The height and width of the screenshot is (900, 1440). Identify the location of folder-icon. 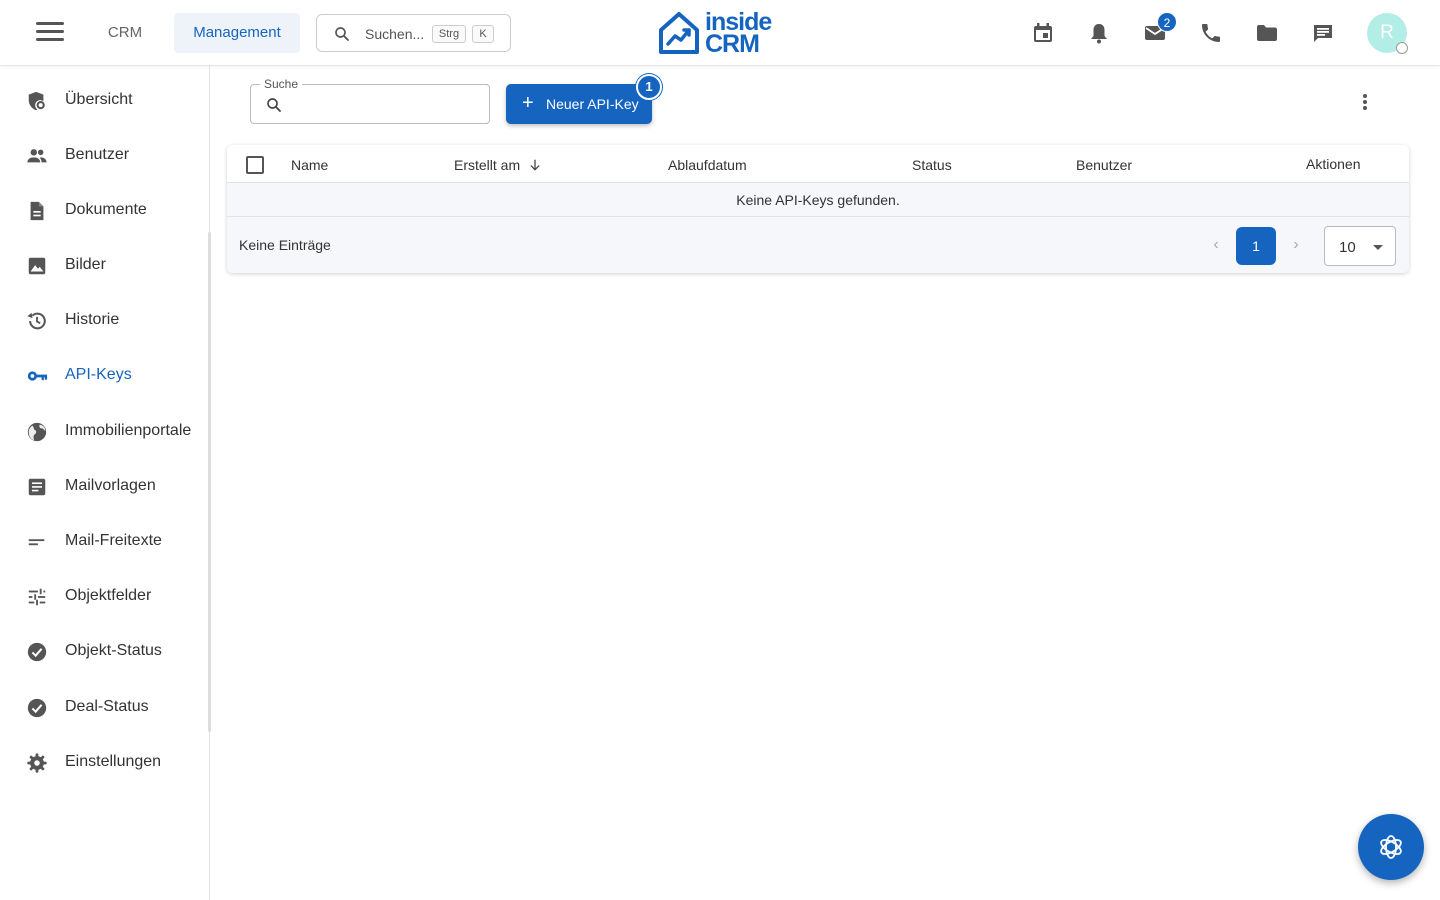
(1267, 33).